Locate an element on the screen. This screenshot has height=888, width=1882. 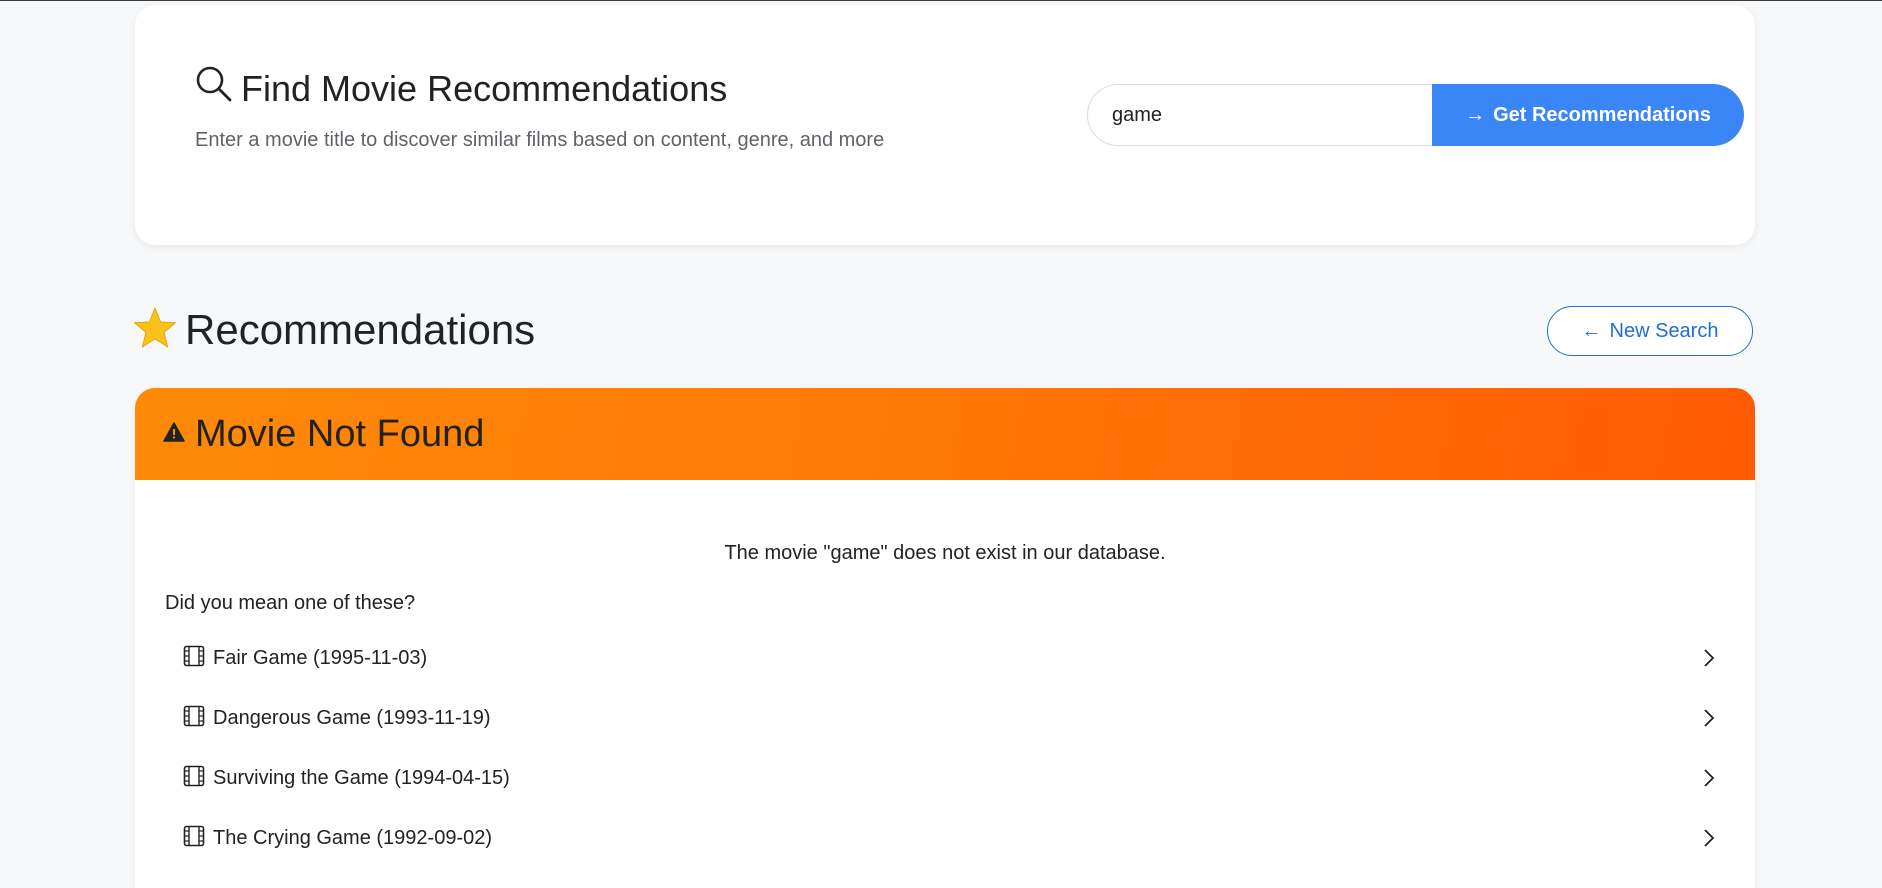
search-form: → Get Recommendations is located at coordinates (1415, 115).